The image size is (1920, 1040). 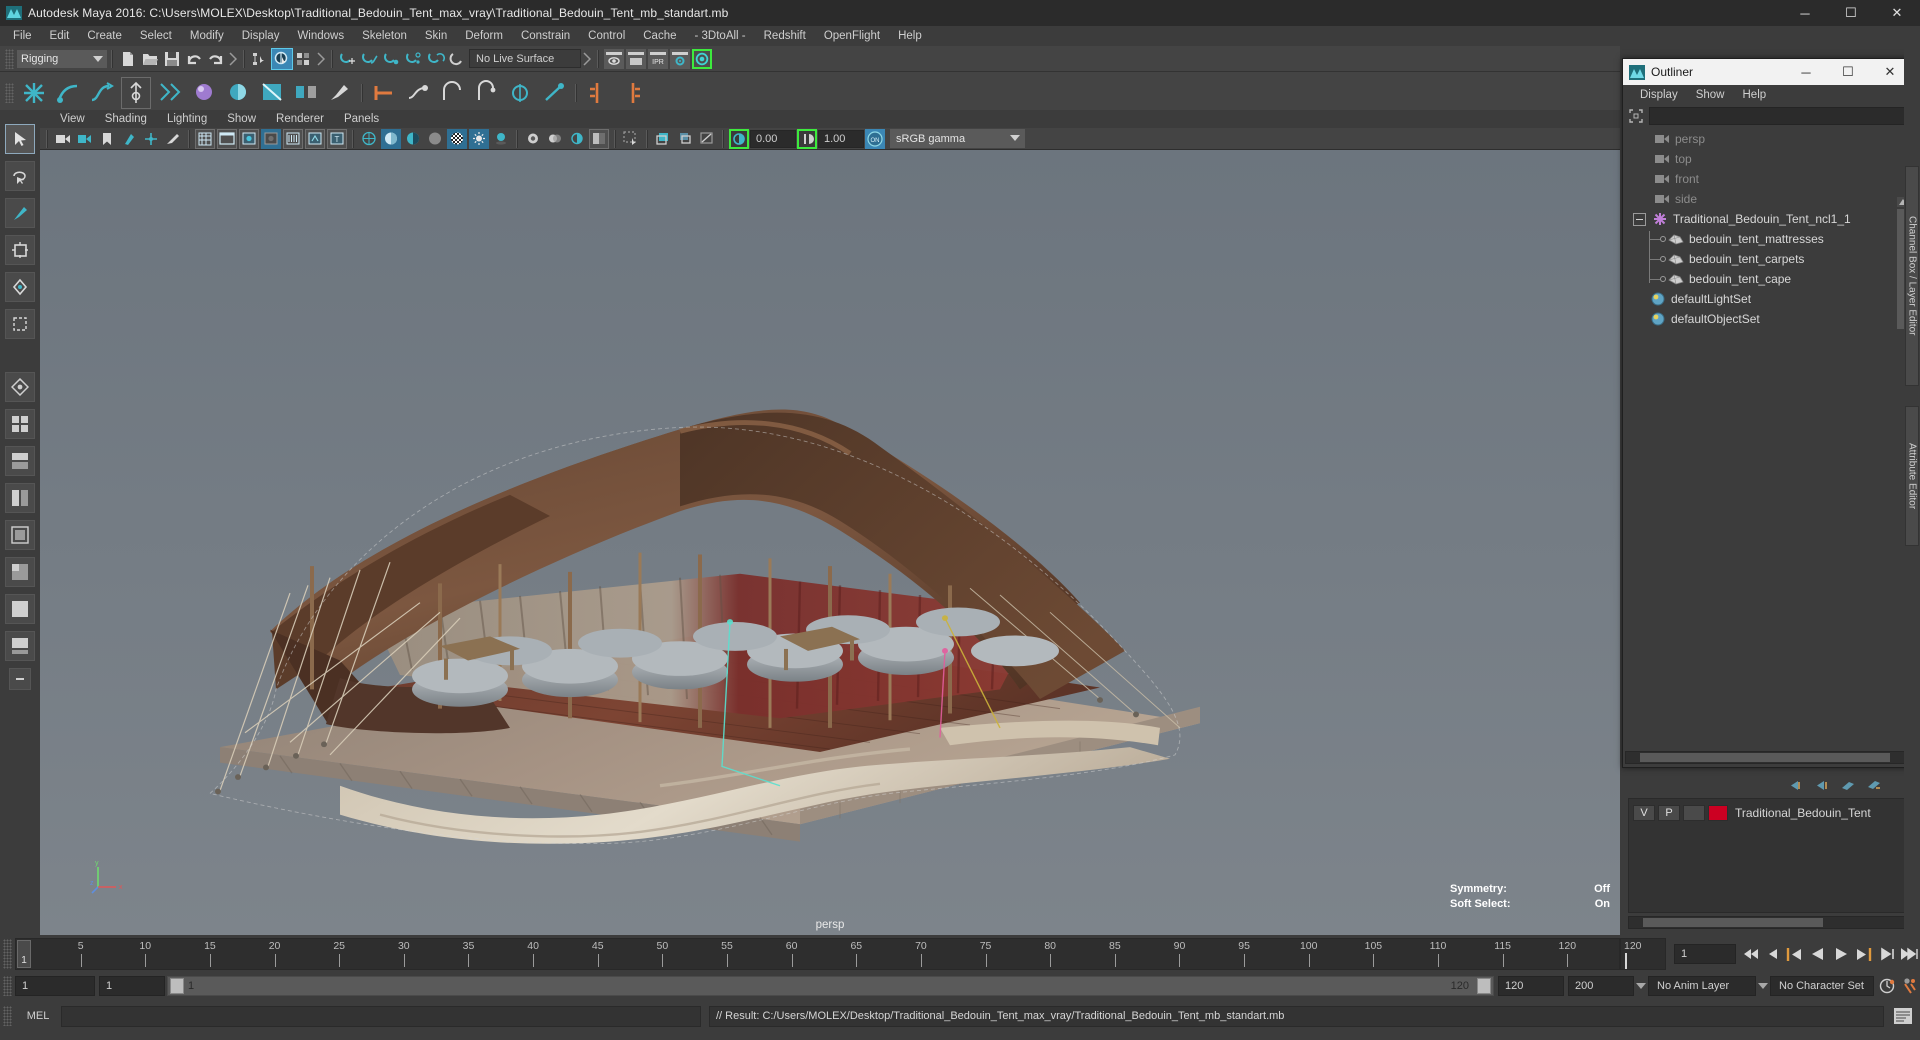 I want to click on parent-constraint-icon, so click(x=384, y=93).